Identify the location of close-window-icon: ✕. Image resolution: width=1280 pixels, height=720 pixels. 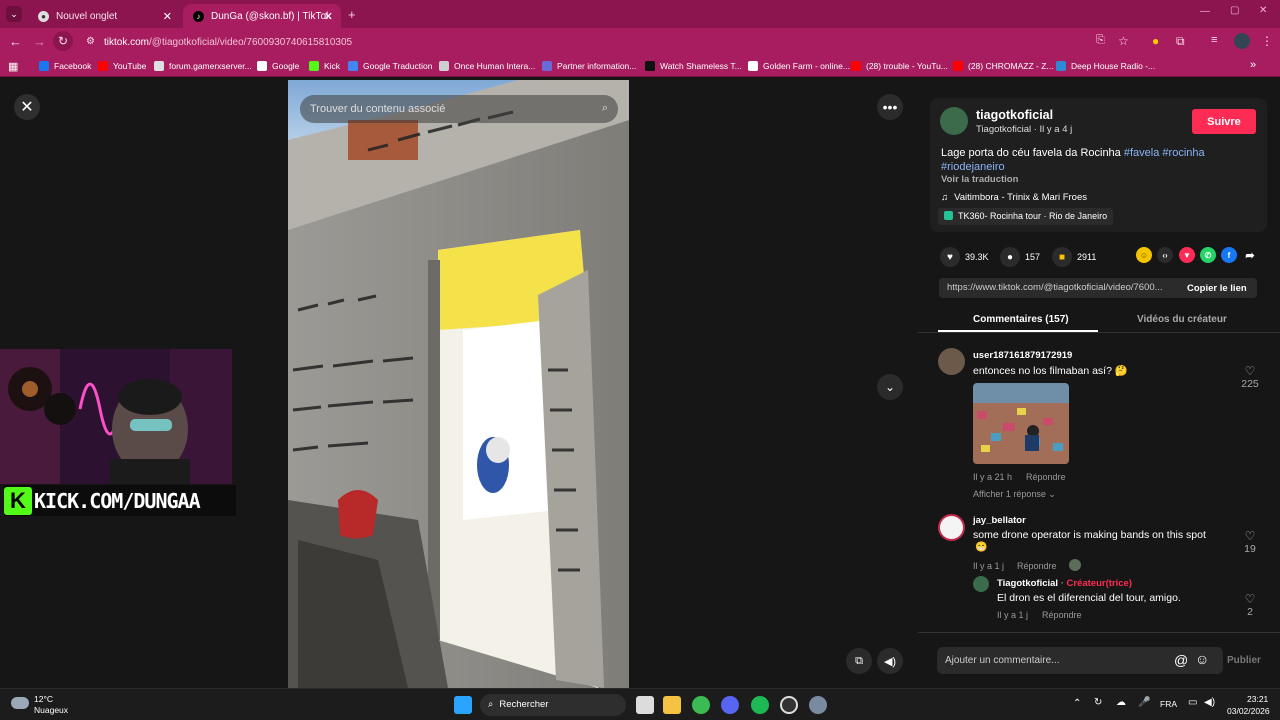
(1263, 10).